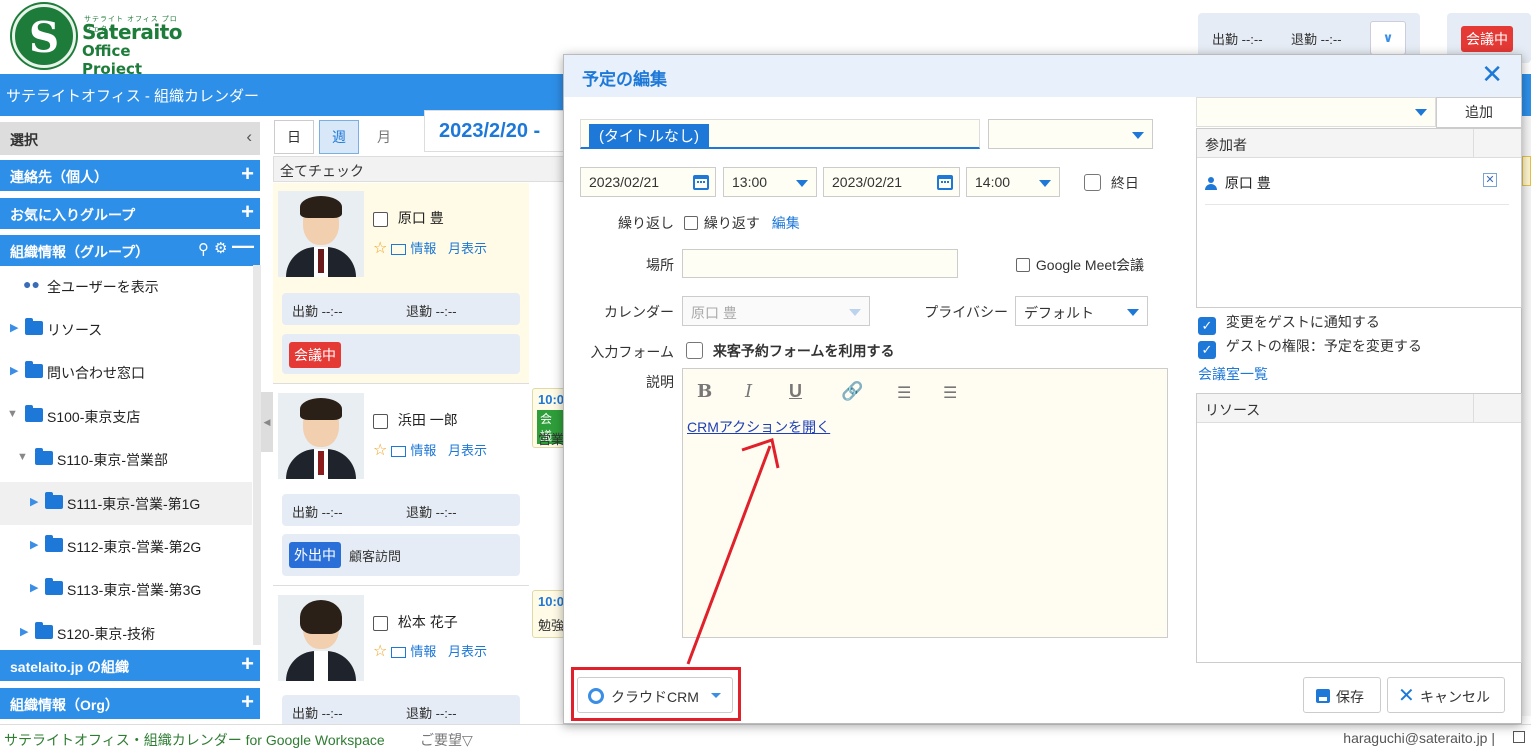 Image resolution: width=1531 pixels, height=751 pixels. I want to click on annotation-arrow, so click(733, 551).